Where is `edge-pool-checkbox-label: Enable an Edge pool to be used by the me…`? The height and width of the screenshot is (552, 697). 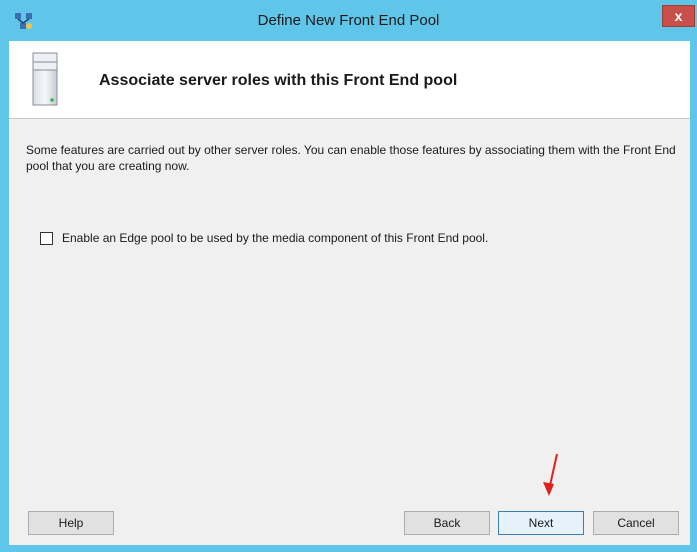
edge-pool-checkbox-label: Enable an Edge pool to be used by the me… is located at coordinates (275, 238).